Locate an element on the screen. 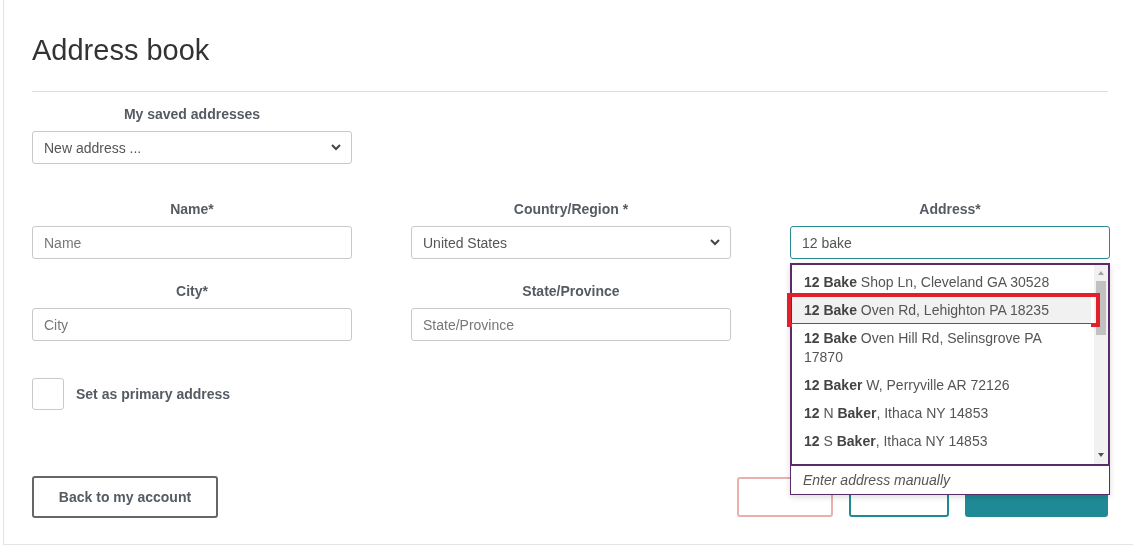 The image size is (1137, 548). checkbox is located at coordinates (48, 394).